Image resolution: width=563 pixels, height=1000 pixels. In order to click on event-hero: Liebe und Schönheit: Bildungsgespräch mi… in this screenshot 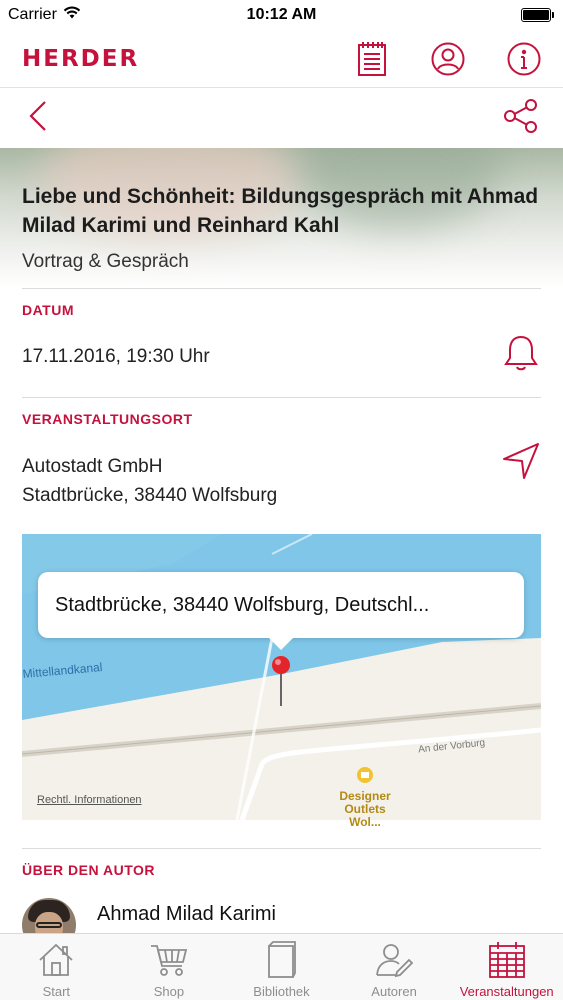, I will do `click(281, 218)`.